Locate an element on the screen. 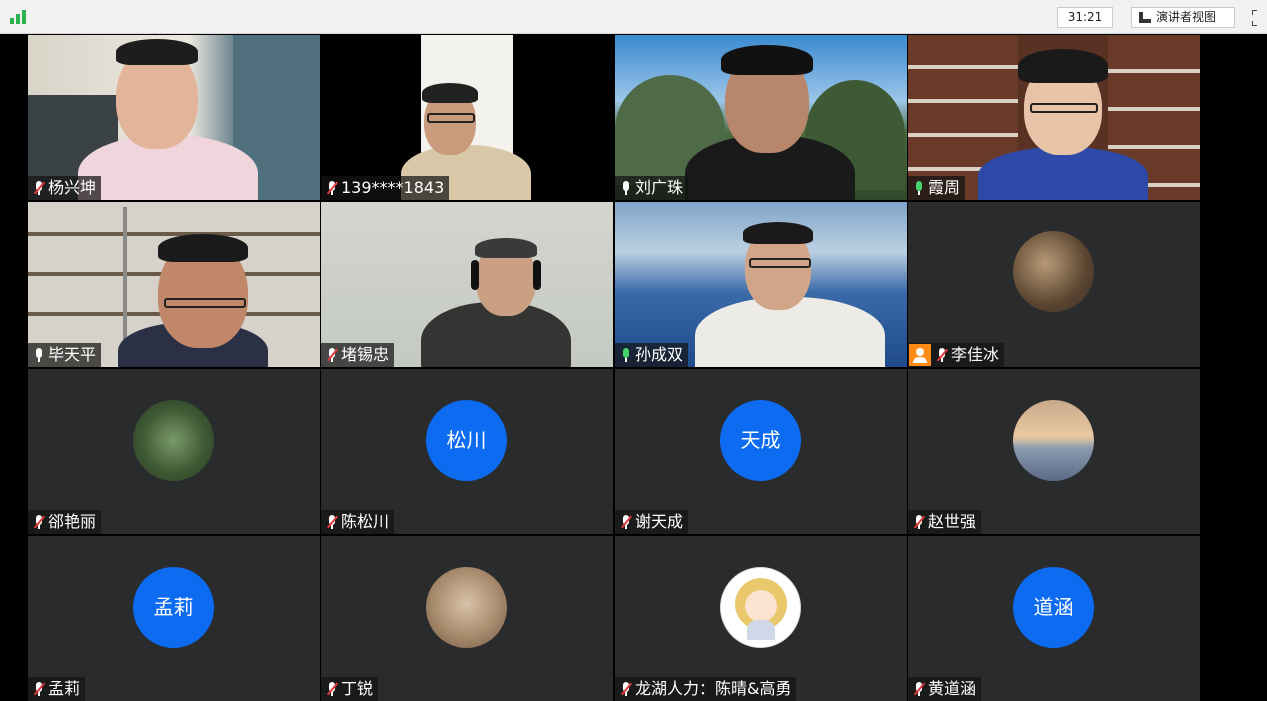  participant-name-tag: 李佳冰 is located at coordinates (956, 355).